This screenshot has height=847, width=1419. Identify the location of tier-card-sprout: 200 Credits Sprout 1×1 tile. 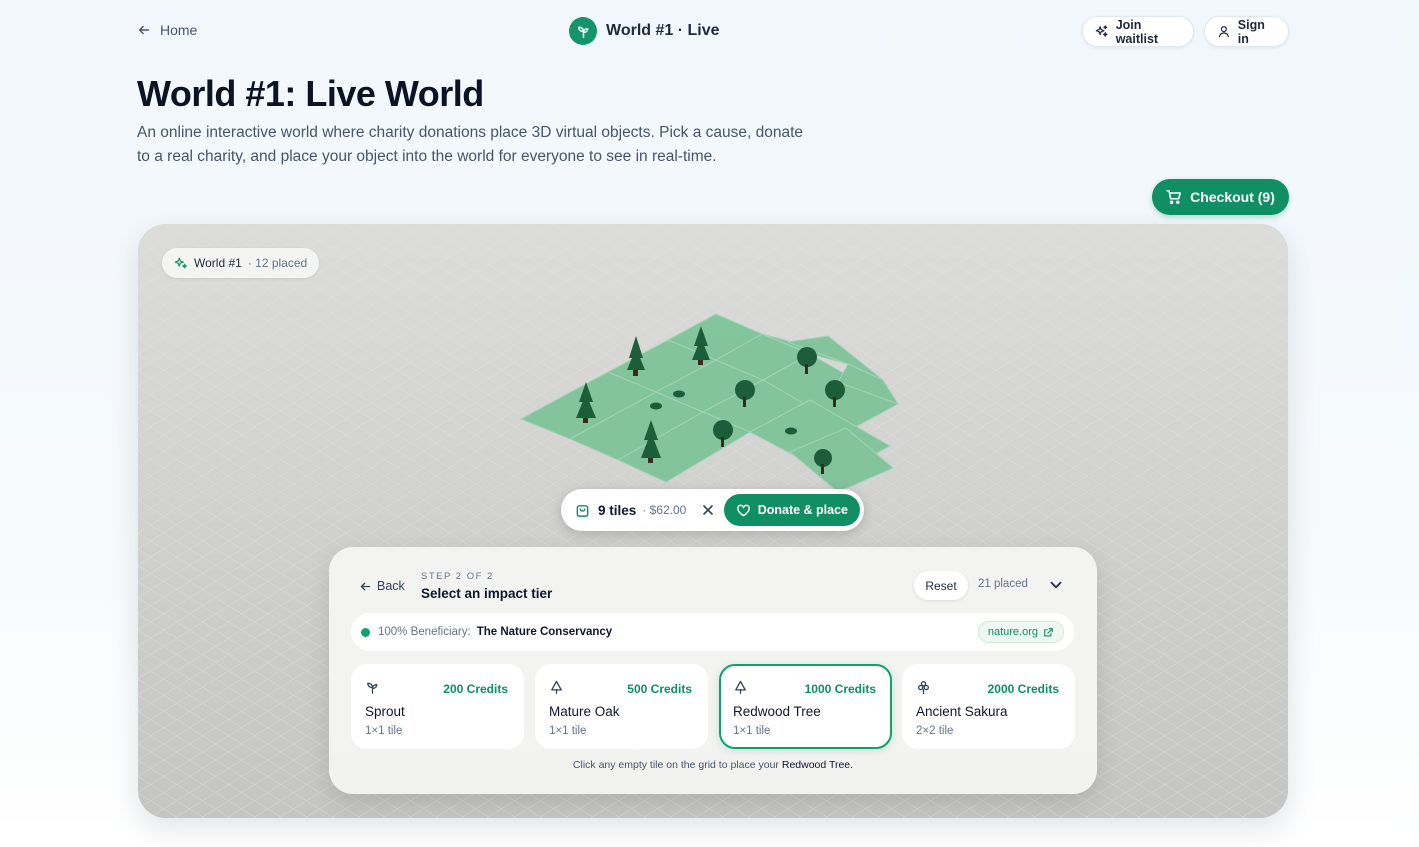
(437, 706).